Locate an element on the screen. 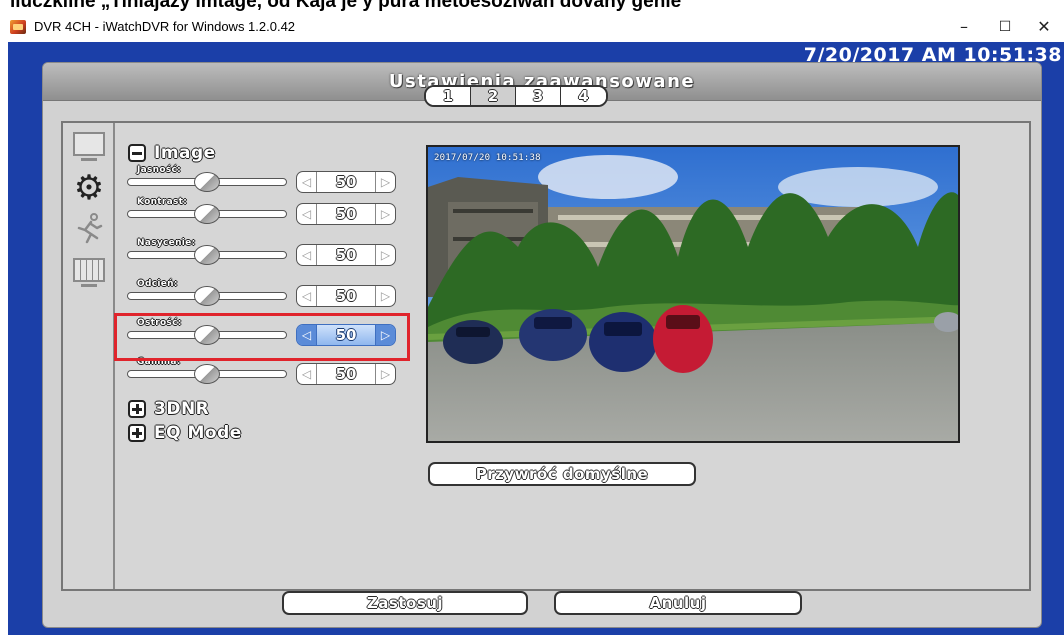  monitor-icon is located at coordinates (89, 144).